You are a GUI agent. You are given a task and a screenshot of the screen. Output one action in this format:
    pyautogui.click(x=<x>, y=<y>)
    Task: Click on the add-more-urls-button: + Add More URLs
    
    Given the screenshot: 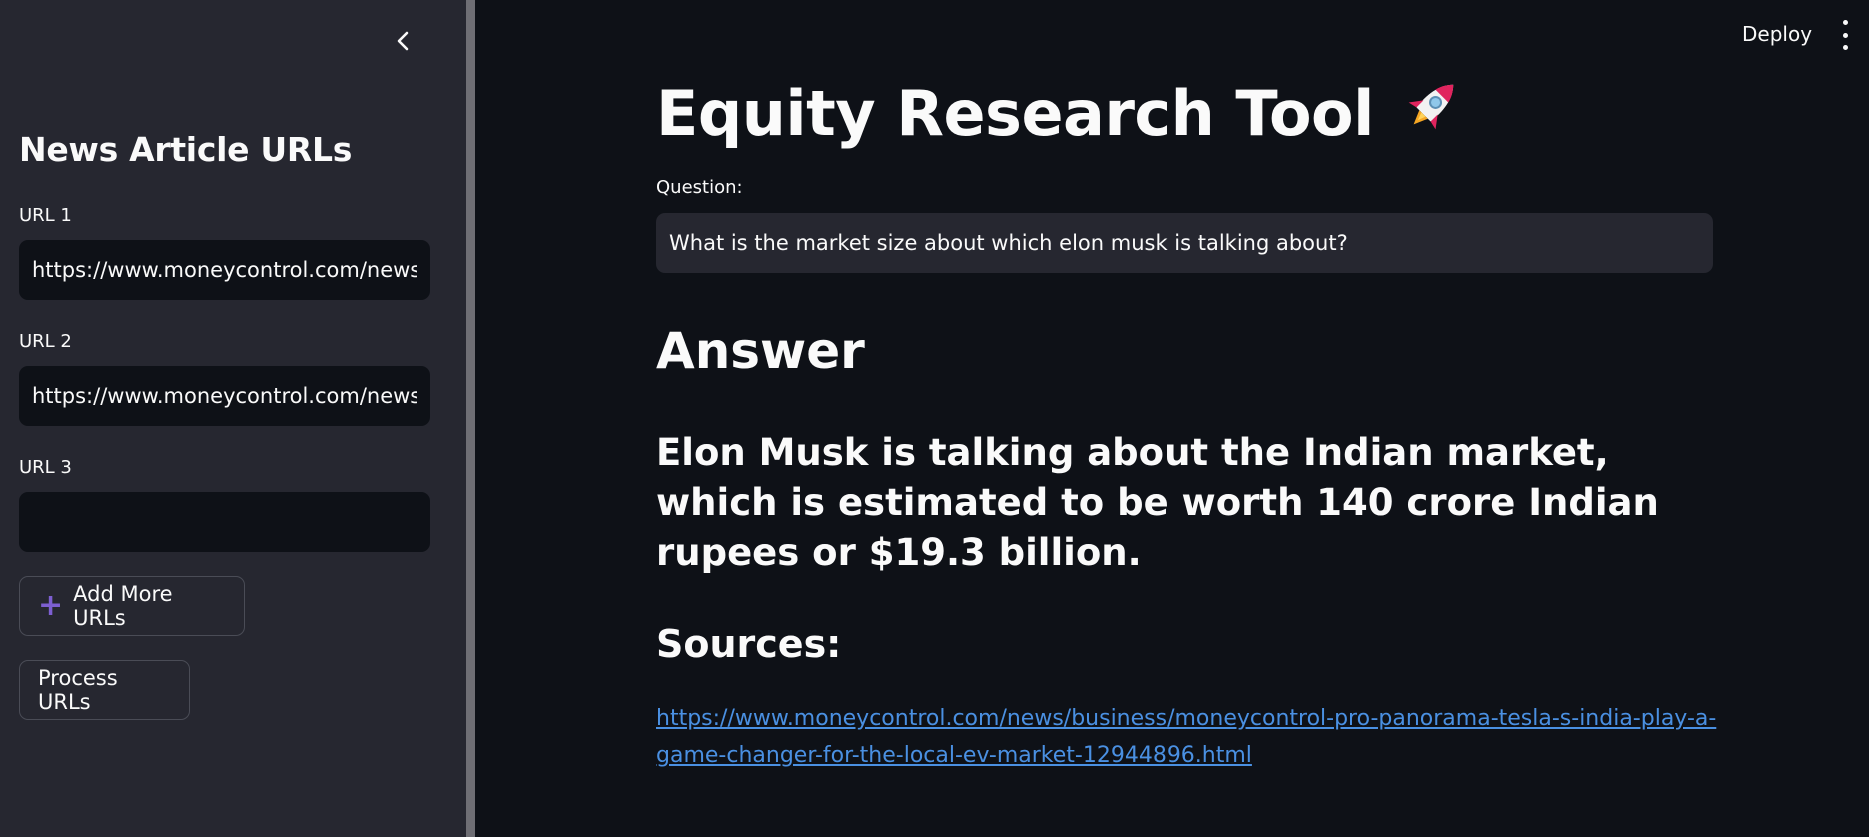 What is the action you would take?
    pyautogui.click(x=132, y=606)
    